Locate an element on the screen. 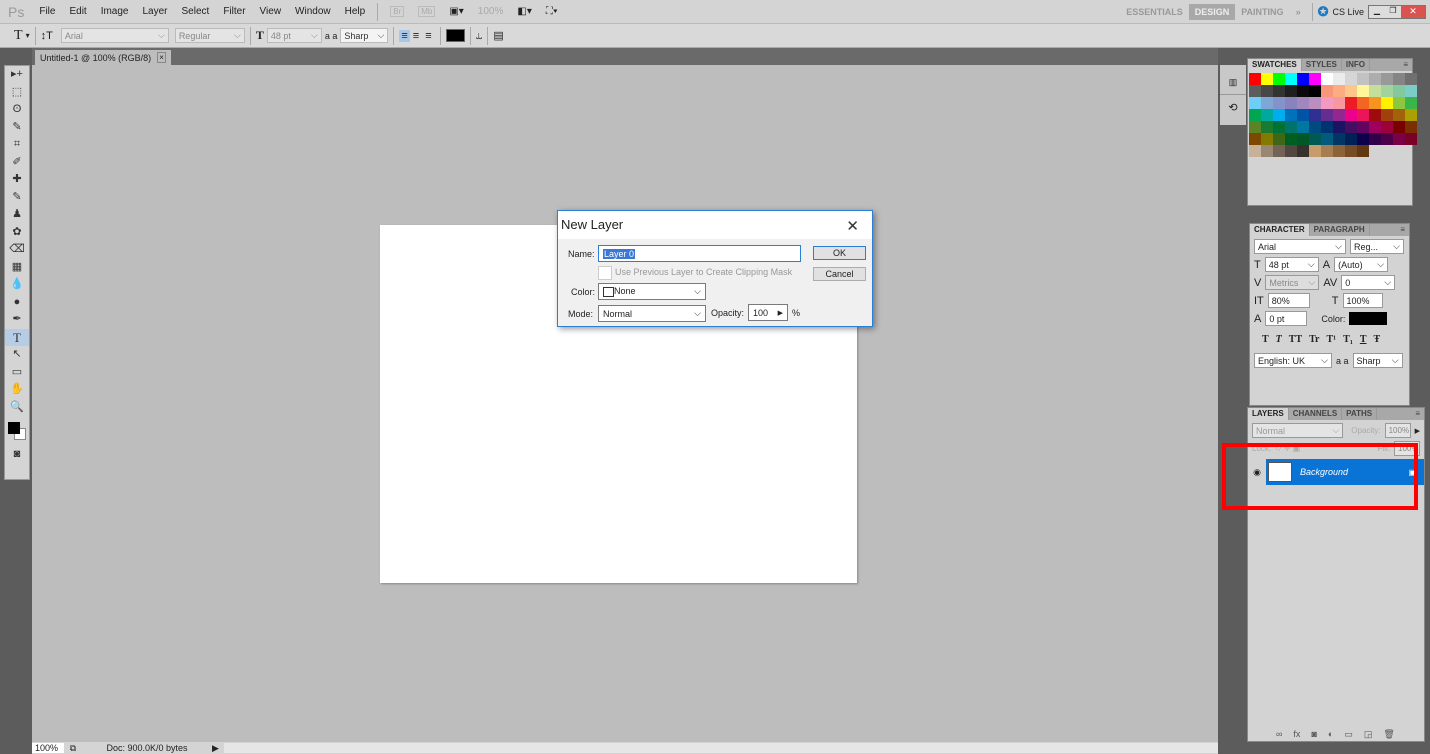 The height and width of the screenshot is (754, 1430). status-menu-arrow: ▶ is located at coordinates (218, 748).